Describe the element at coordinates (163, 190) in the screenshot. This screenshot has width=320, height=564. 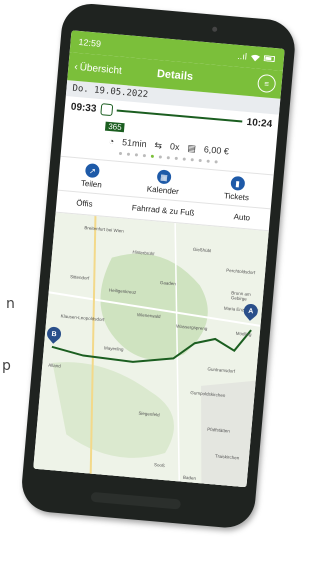
I see `calendar-label: Kalender` at that location.